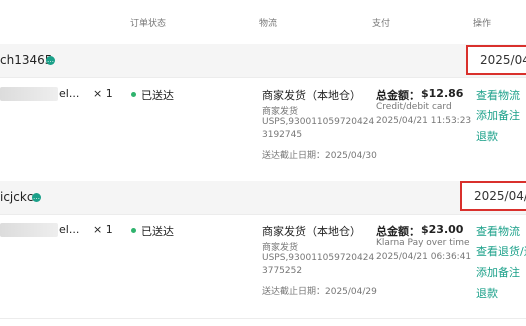 Image resolution: width=526 pixels, height=326 pixels. What do you see at coordinates (501, 251) in the screenshot?
I see `view-return-link: 查看退货/退` at bounding box center [501, 251].